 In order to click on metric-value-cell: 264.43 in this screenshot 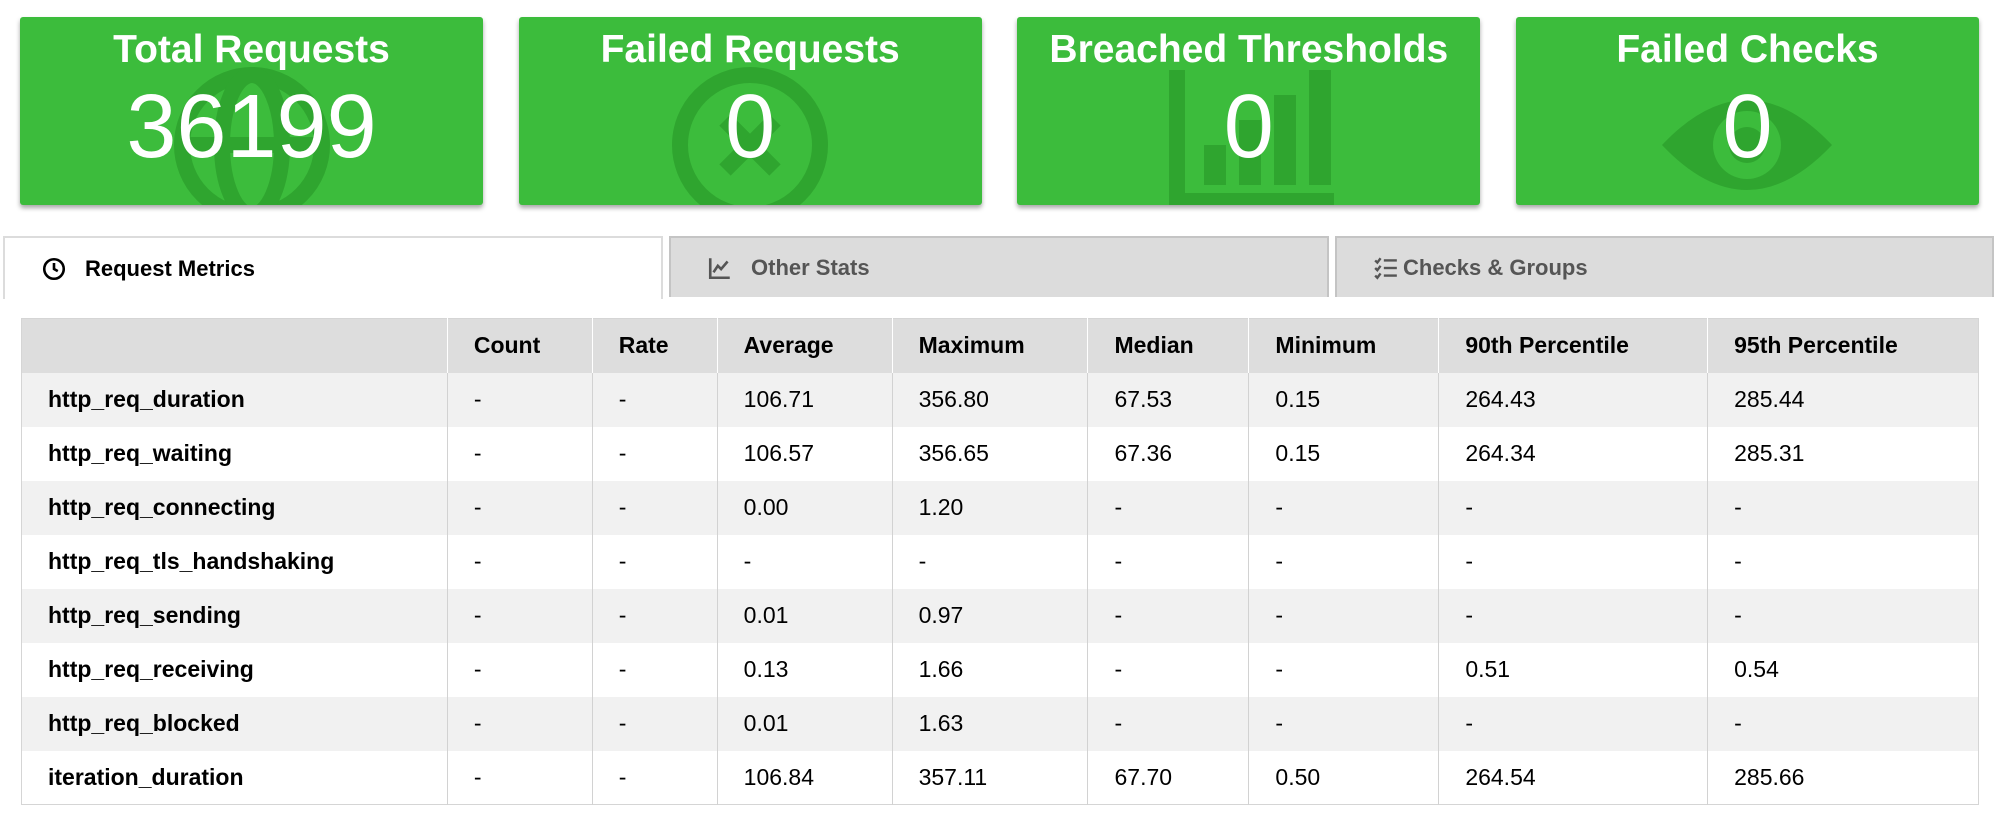, I will do `click(1573, 399)`.